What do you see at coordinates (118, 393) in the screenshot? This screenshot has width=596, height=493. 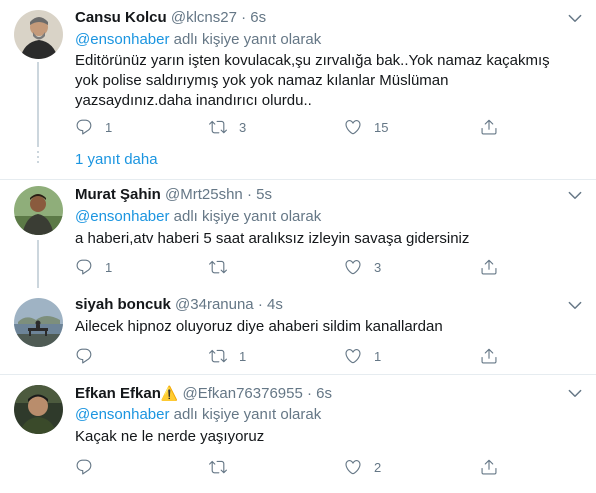 I see `user-name: Efkan Efkan` at bounding box center [118, 393].